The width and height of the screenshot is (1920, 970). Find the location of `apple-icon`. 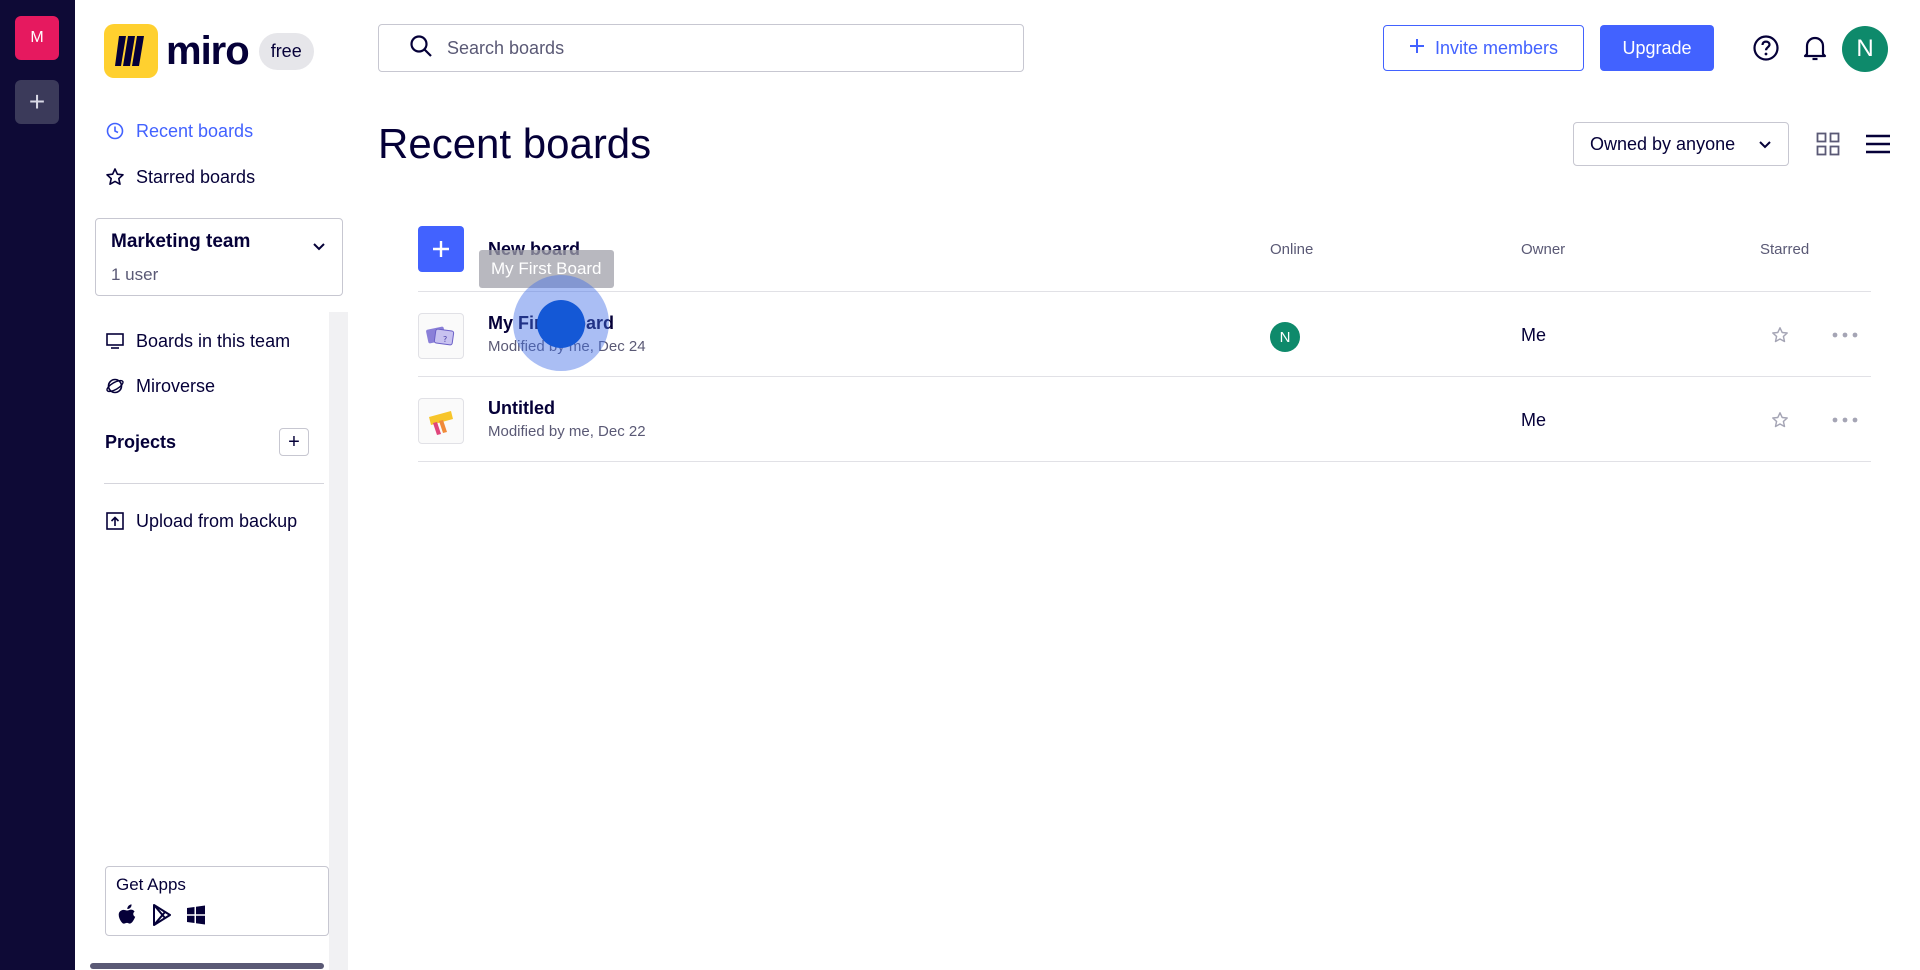

apple-icon is located at coordinates (127, 917).